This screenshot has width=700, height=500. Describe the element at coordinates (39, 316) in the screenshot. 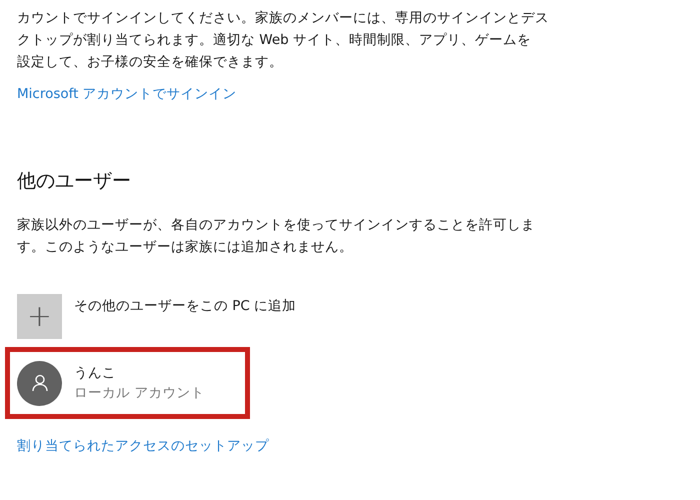

I see `add-user-button: +` at that location.